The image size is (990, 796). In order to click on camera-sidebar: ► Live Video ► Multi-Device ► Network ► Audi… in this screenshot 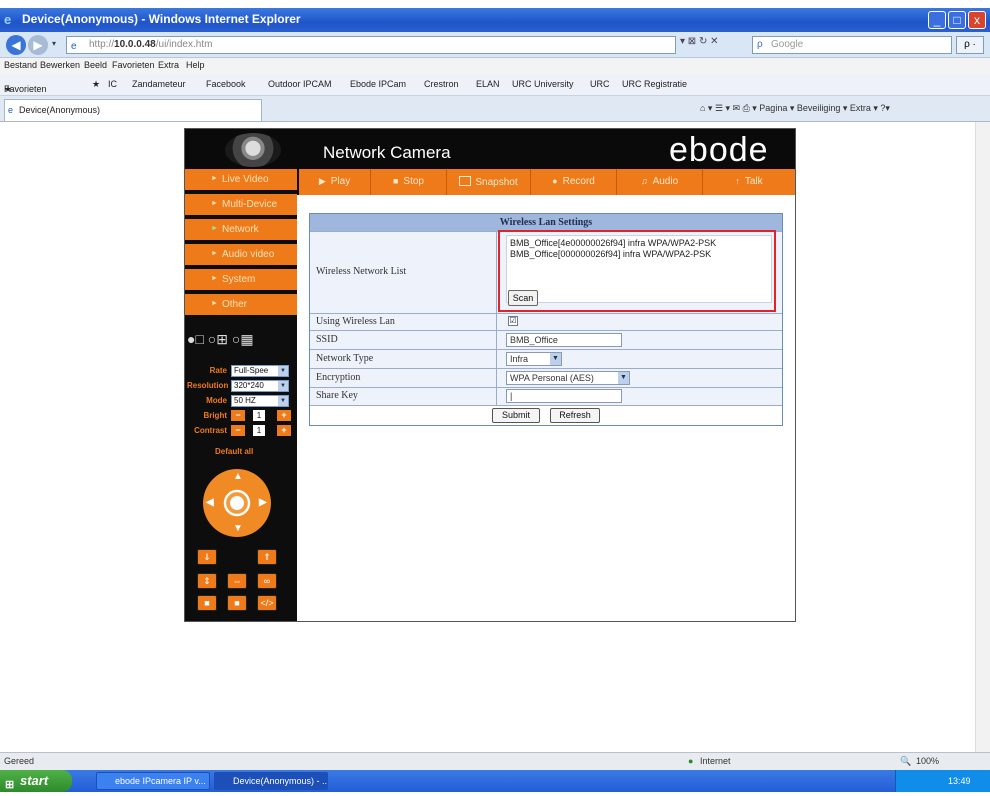, I will do `click(241, 395)`.